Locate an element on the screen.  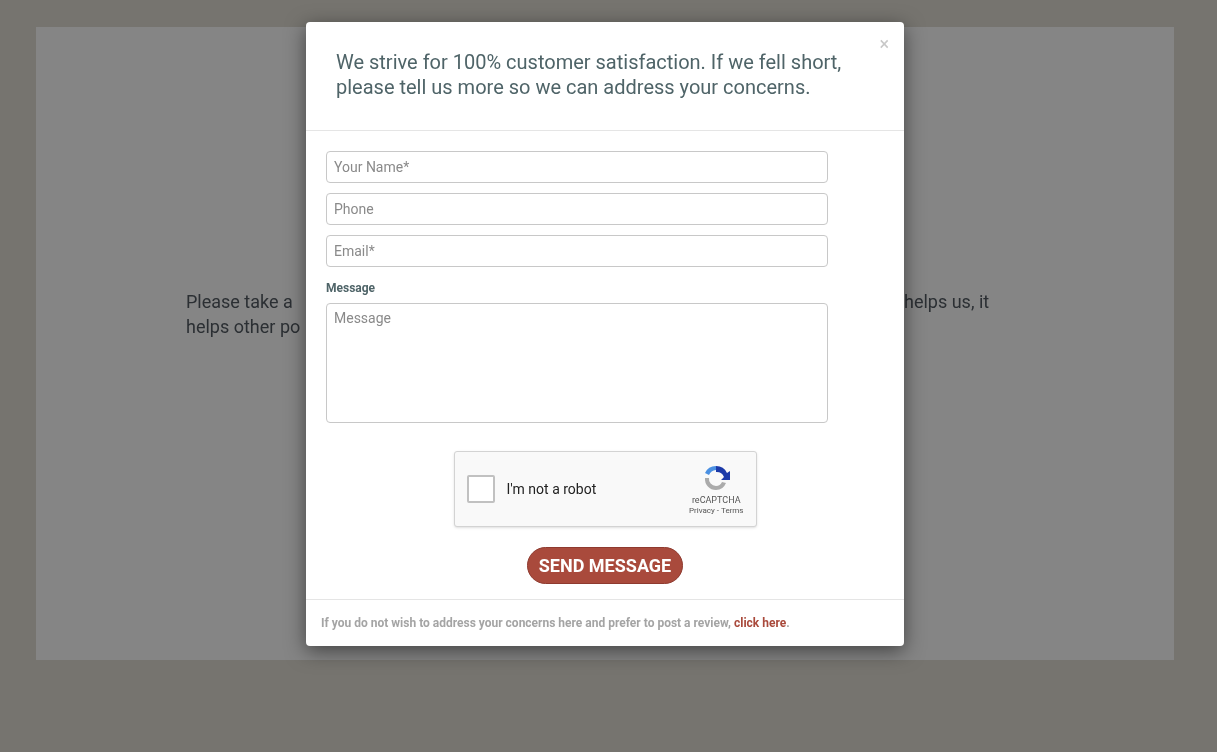
page-text: Please take a is located at coordinates (240, 302).